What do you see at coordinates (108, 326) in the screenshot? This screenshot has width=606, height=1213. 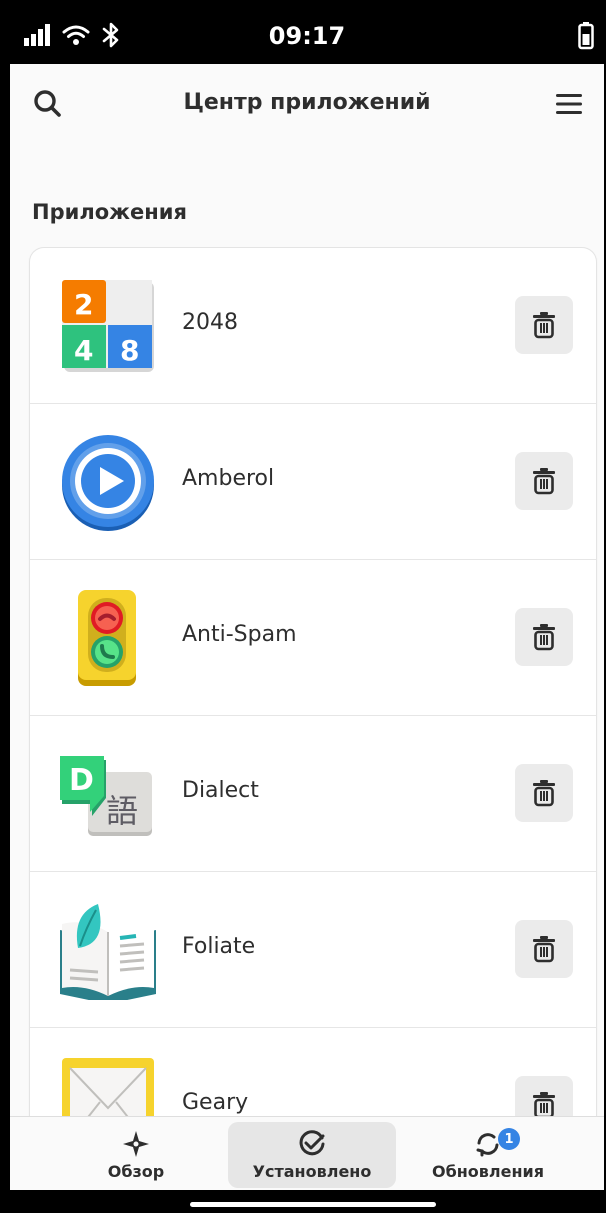 I see `2048-icon: 2 4 8` at bounding box center [108, 326].